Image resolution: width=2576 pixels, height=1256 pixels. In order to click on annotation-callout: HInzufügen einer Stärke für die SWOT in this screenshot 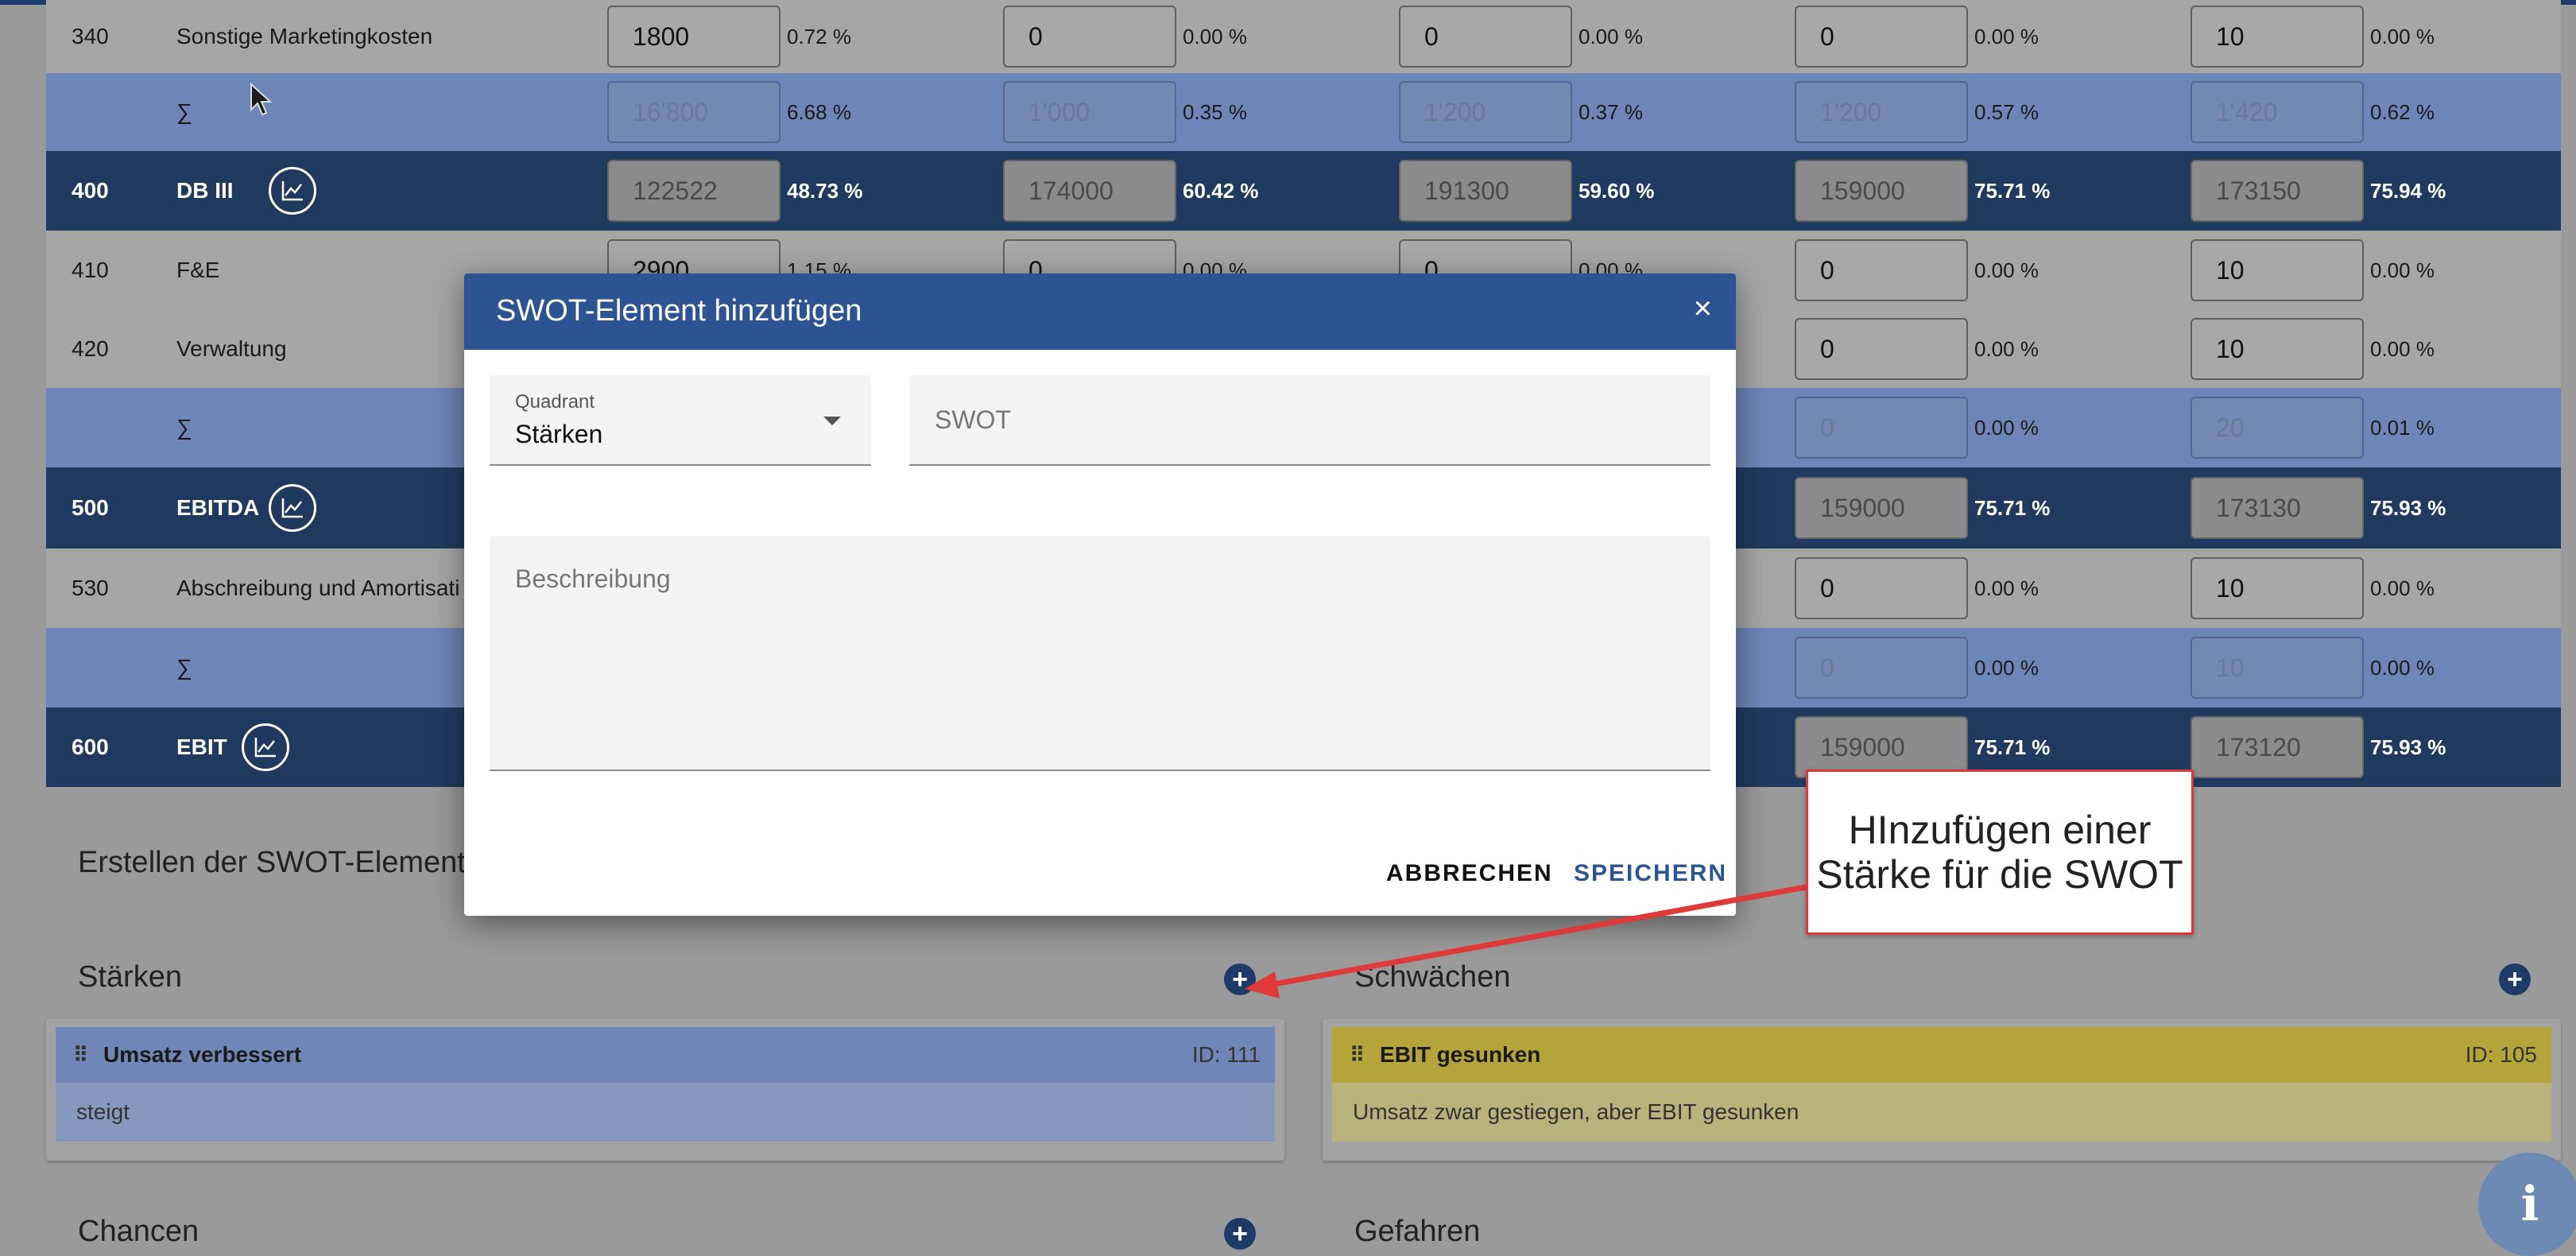, I will do `click(2000, 852)`.